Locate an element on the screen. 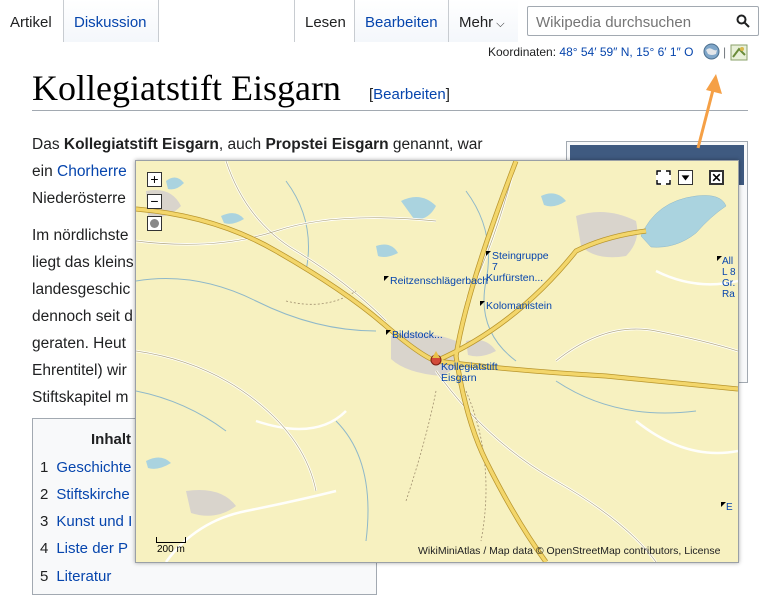 The height and width of the screenshot is (595, 760). label-line: All is located at coordinates (728, 261).